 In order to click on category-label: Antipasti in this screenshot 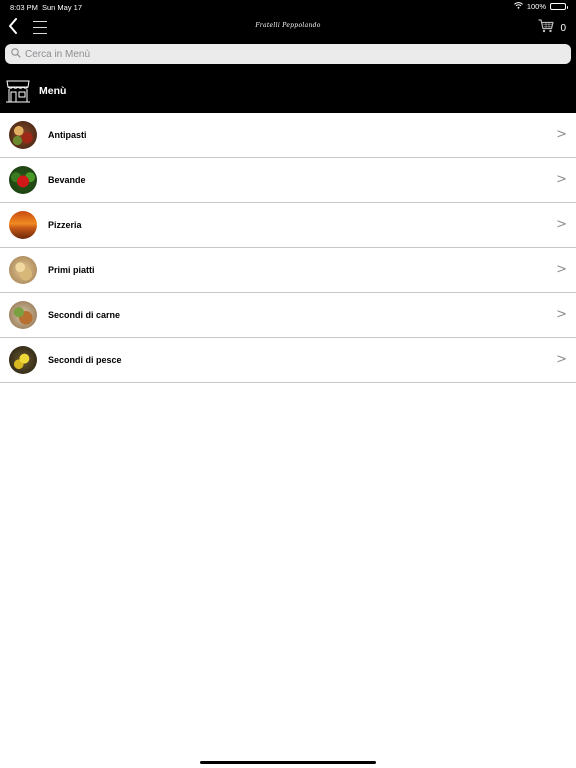, I will do `click(67, 135)`.